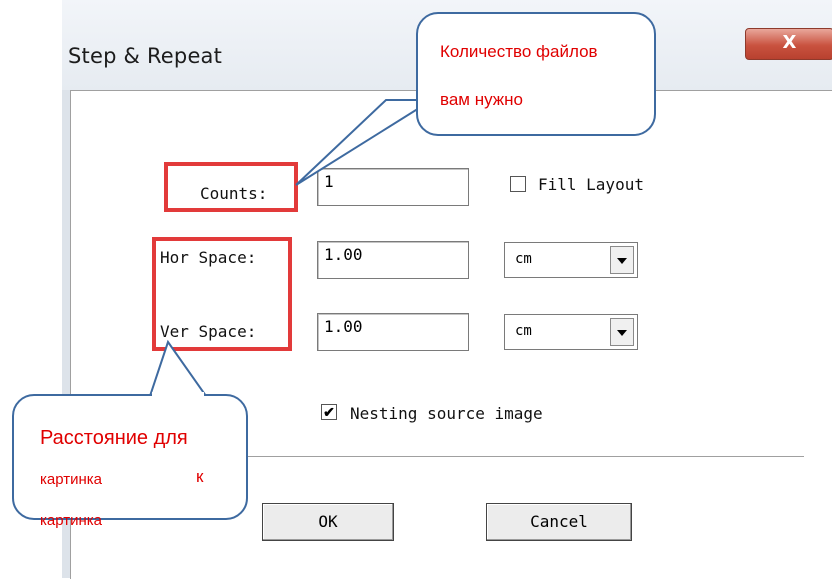 This screenshot has width=832, height=579. What do you see at coordinates (130, 457) in the screenshot?
I see `bottom-callout` at bounding box center [130, 457].